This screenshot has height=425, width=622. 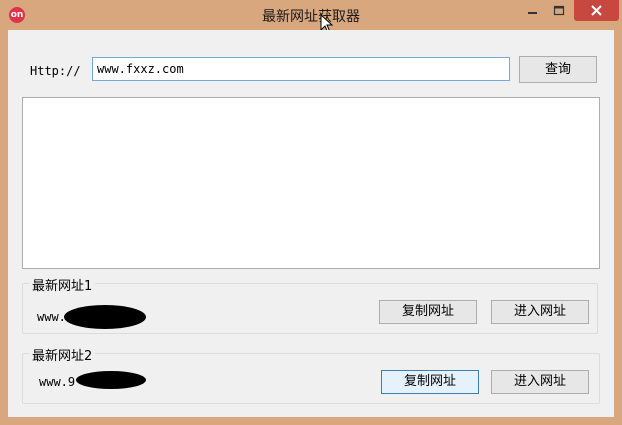 What do you see at coordinates (57, 382) in the screenshot?
I see `latest-url-2-text: www.9` at bounding box center [57, 382].